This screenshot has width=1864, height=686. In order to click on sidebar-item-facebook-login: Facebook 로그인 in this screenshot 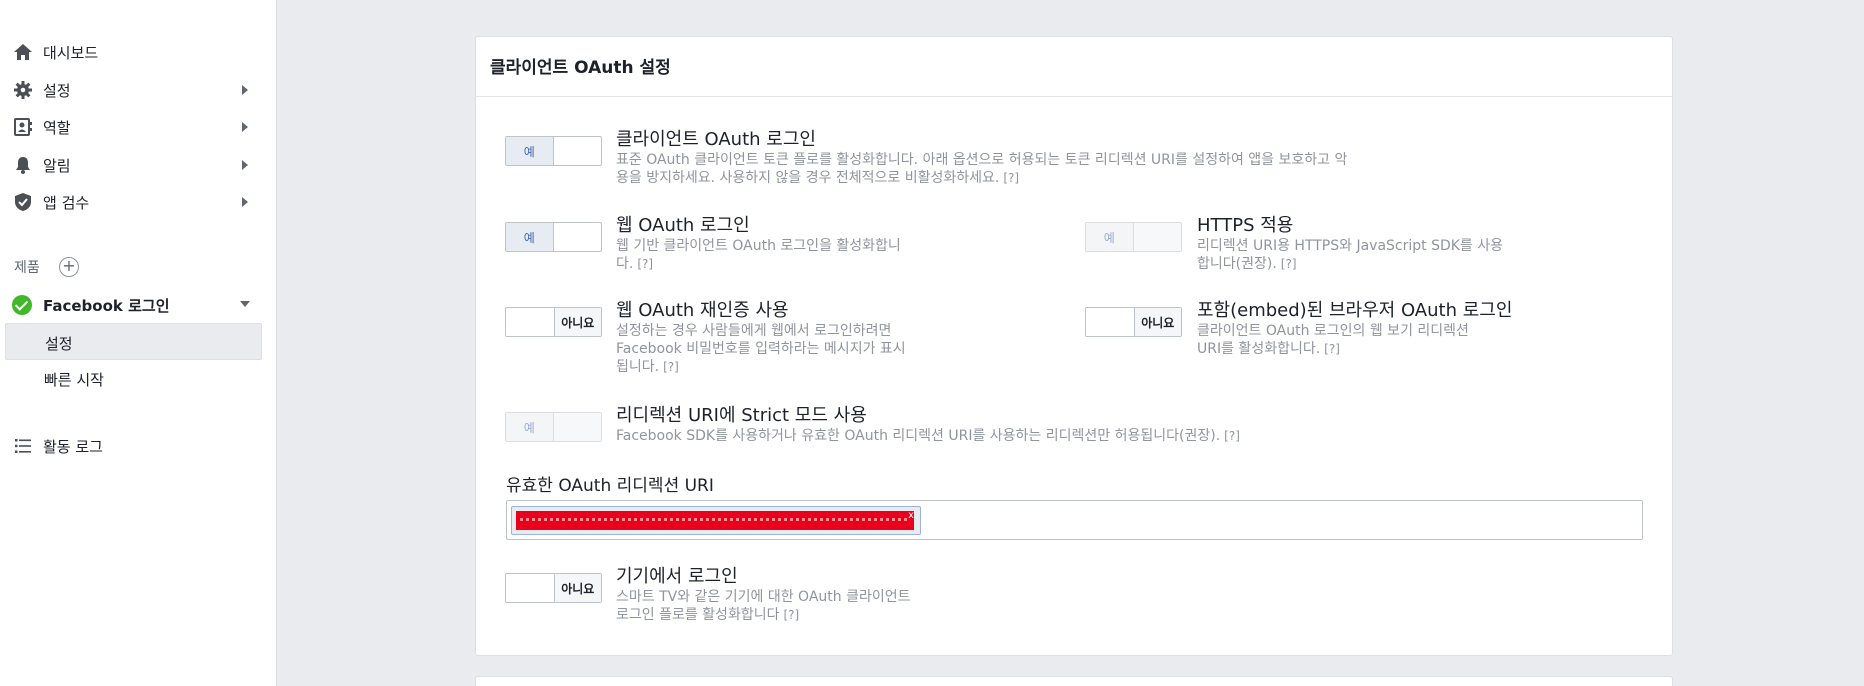, I will do `click(138, 304)`.